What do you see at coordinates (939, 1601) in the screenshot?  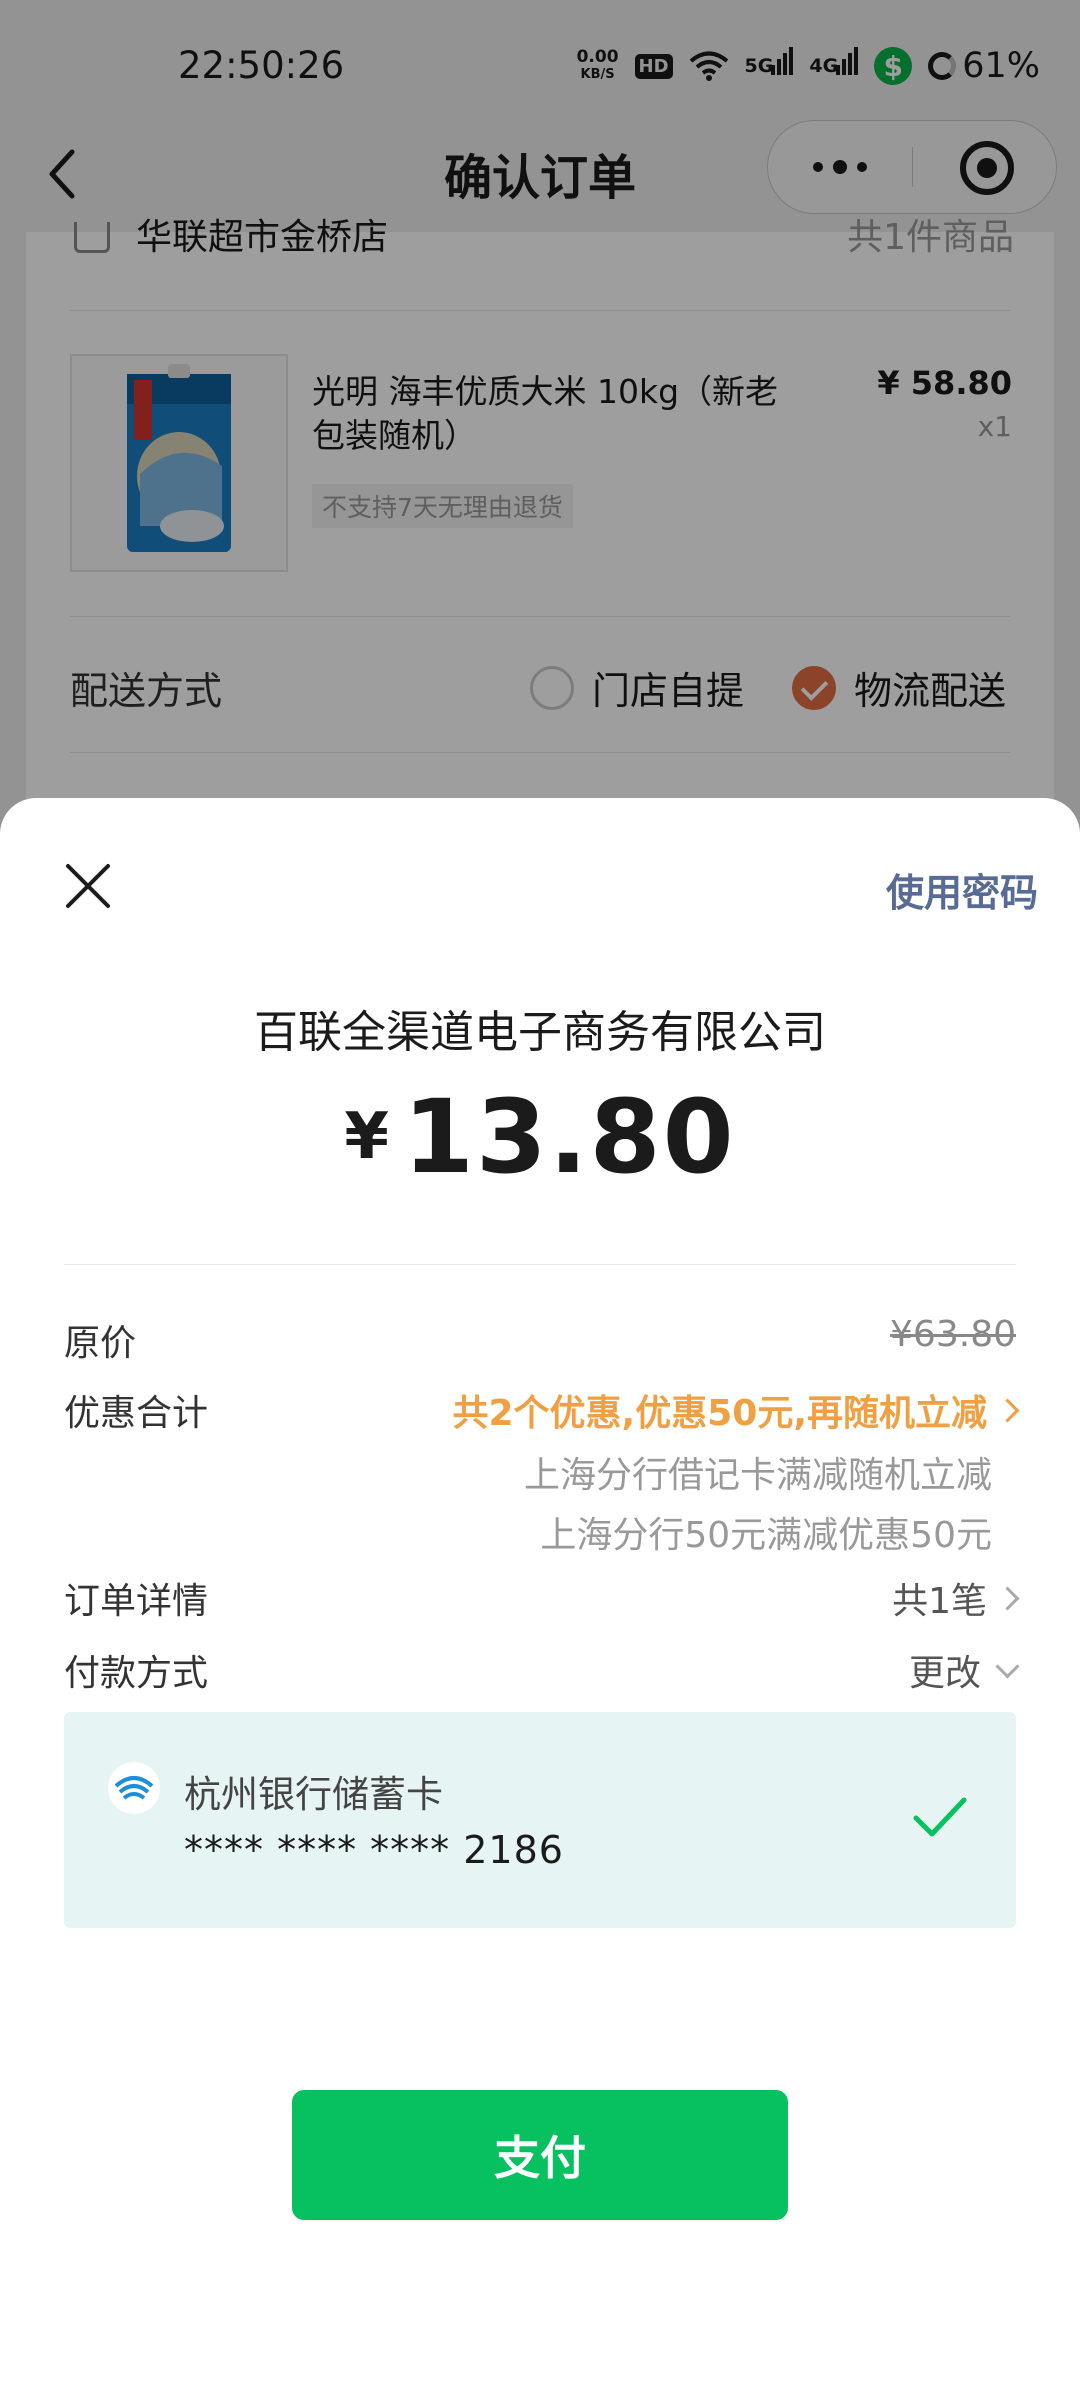 I see `order-detail-value: 共1笔` at bounding box center [939, 1601].